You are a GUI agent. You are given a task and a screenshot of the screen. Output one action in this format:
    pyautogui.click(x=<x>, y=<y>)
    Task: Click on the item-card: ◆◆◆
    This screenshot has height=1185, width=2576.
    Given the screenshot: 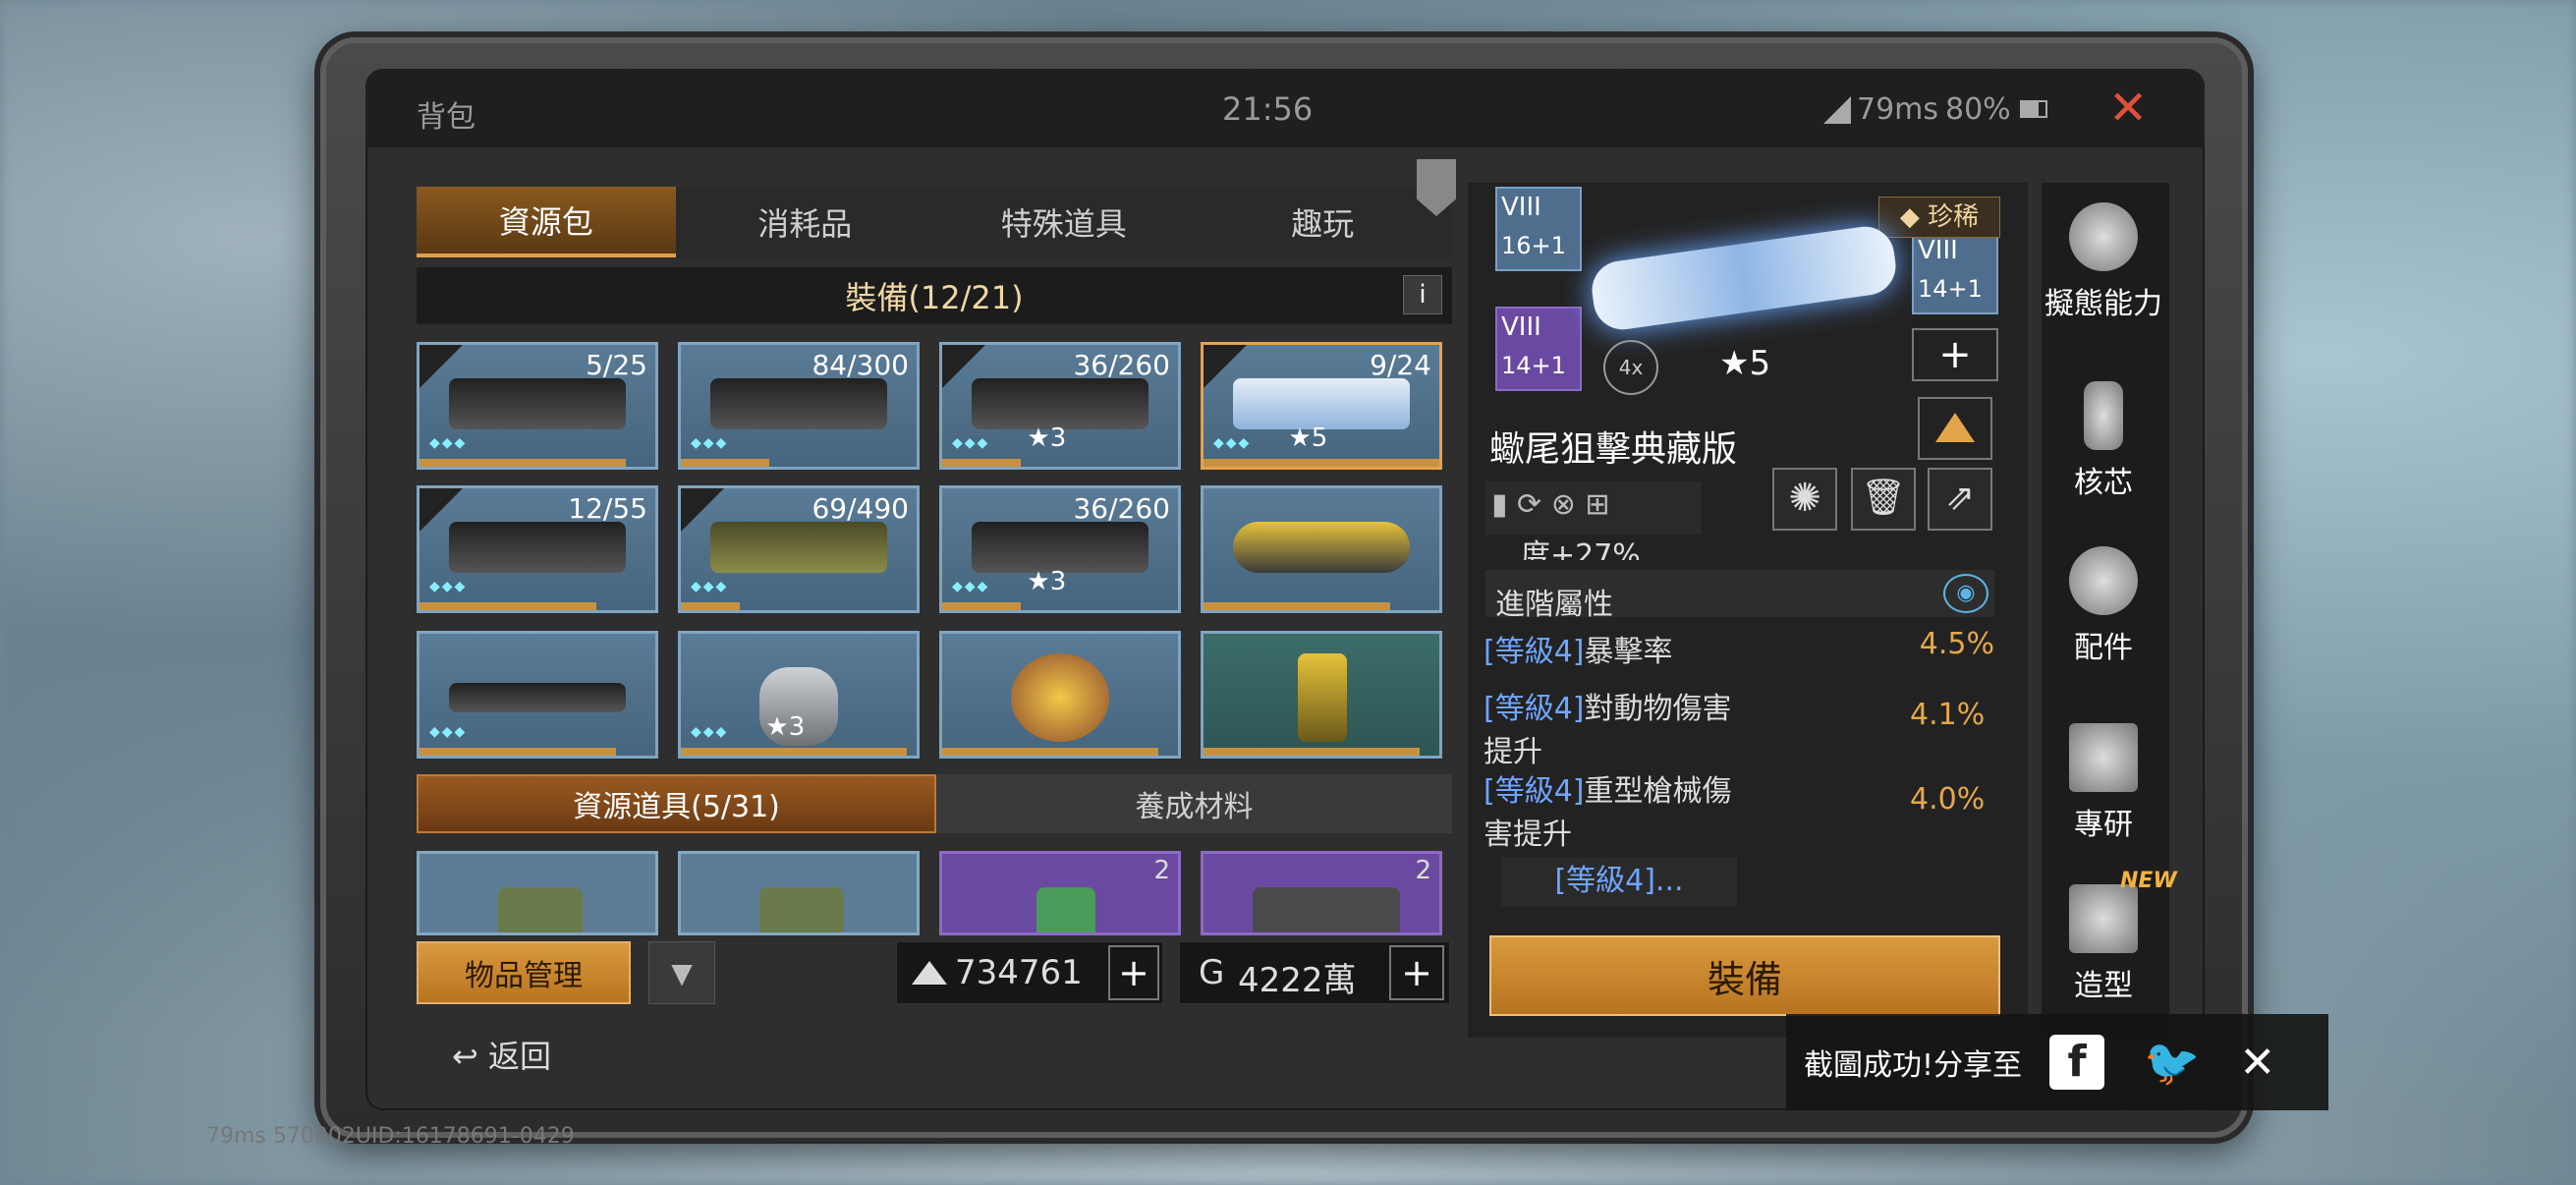 What is the action you would take?
    pyautogui.click(x=537, y=695)
    